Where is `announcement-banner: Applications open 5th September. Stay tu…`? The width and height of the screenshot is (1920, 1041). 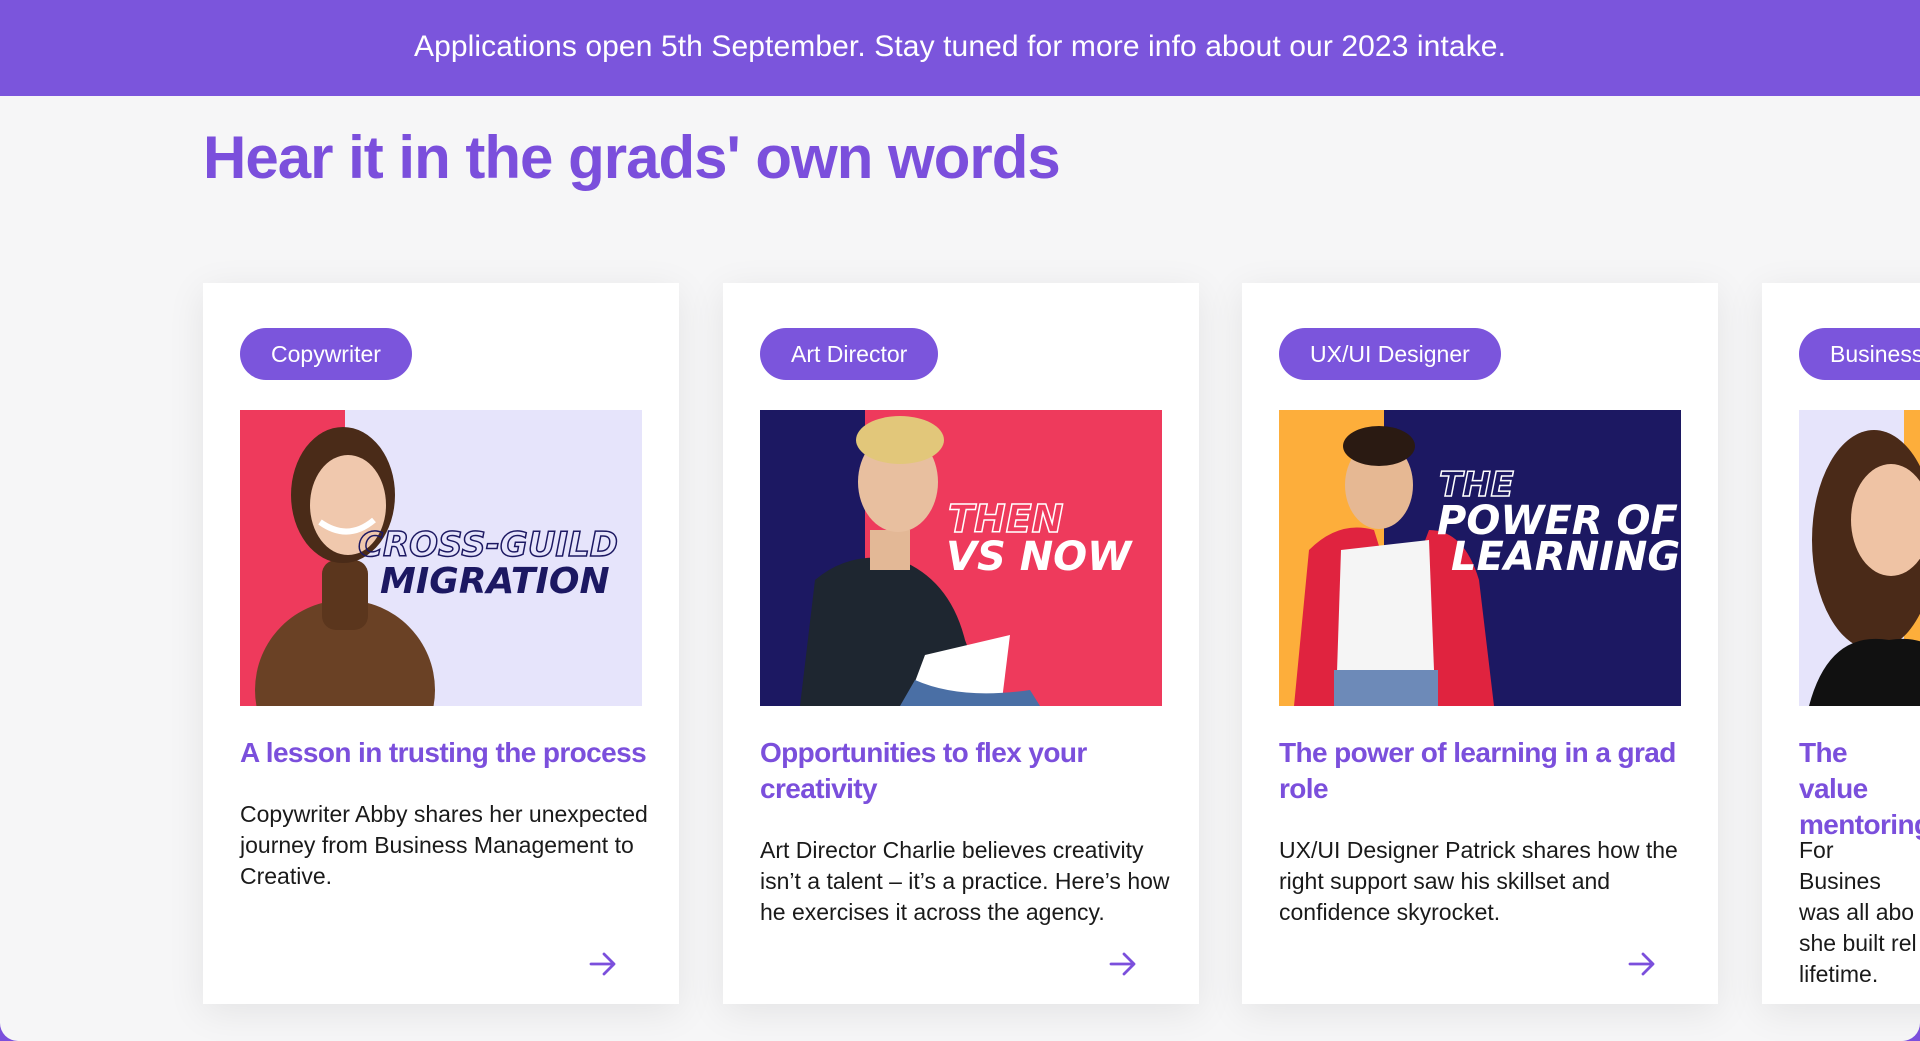
announcement-banner: Applications open 5th September. Stay tu… is located at coordinates (960, 48).